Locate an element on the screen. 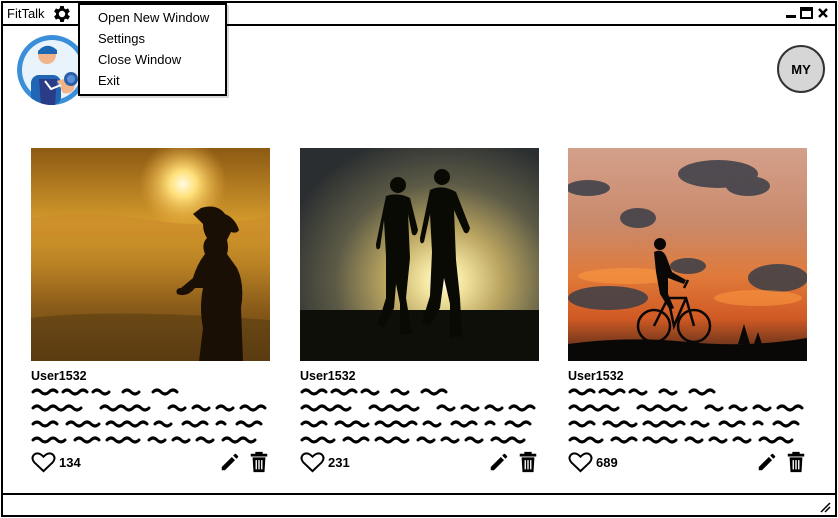 The image size is (838, 518). status-bar is located at coordinates (419, 504).